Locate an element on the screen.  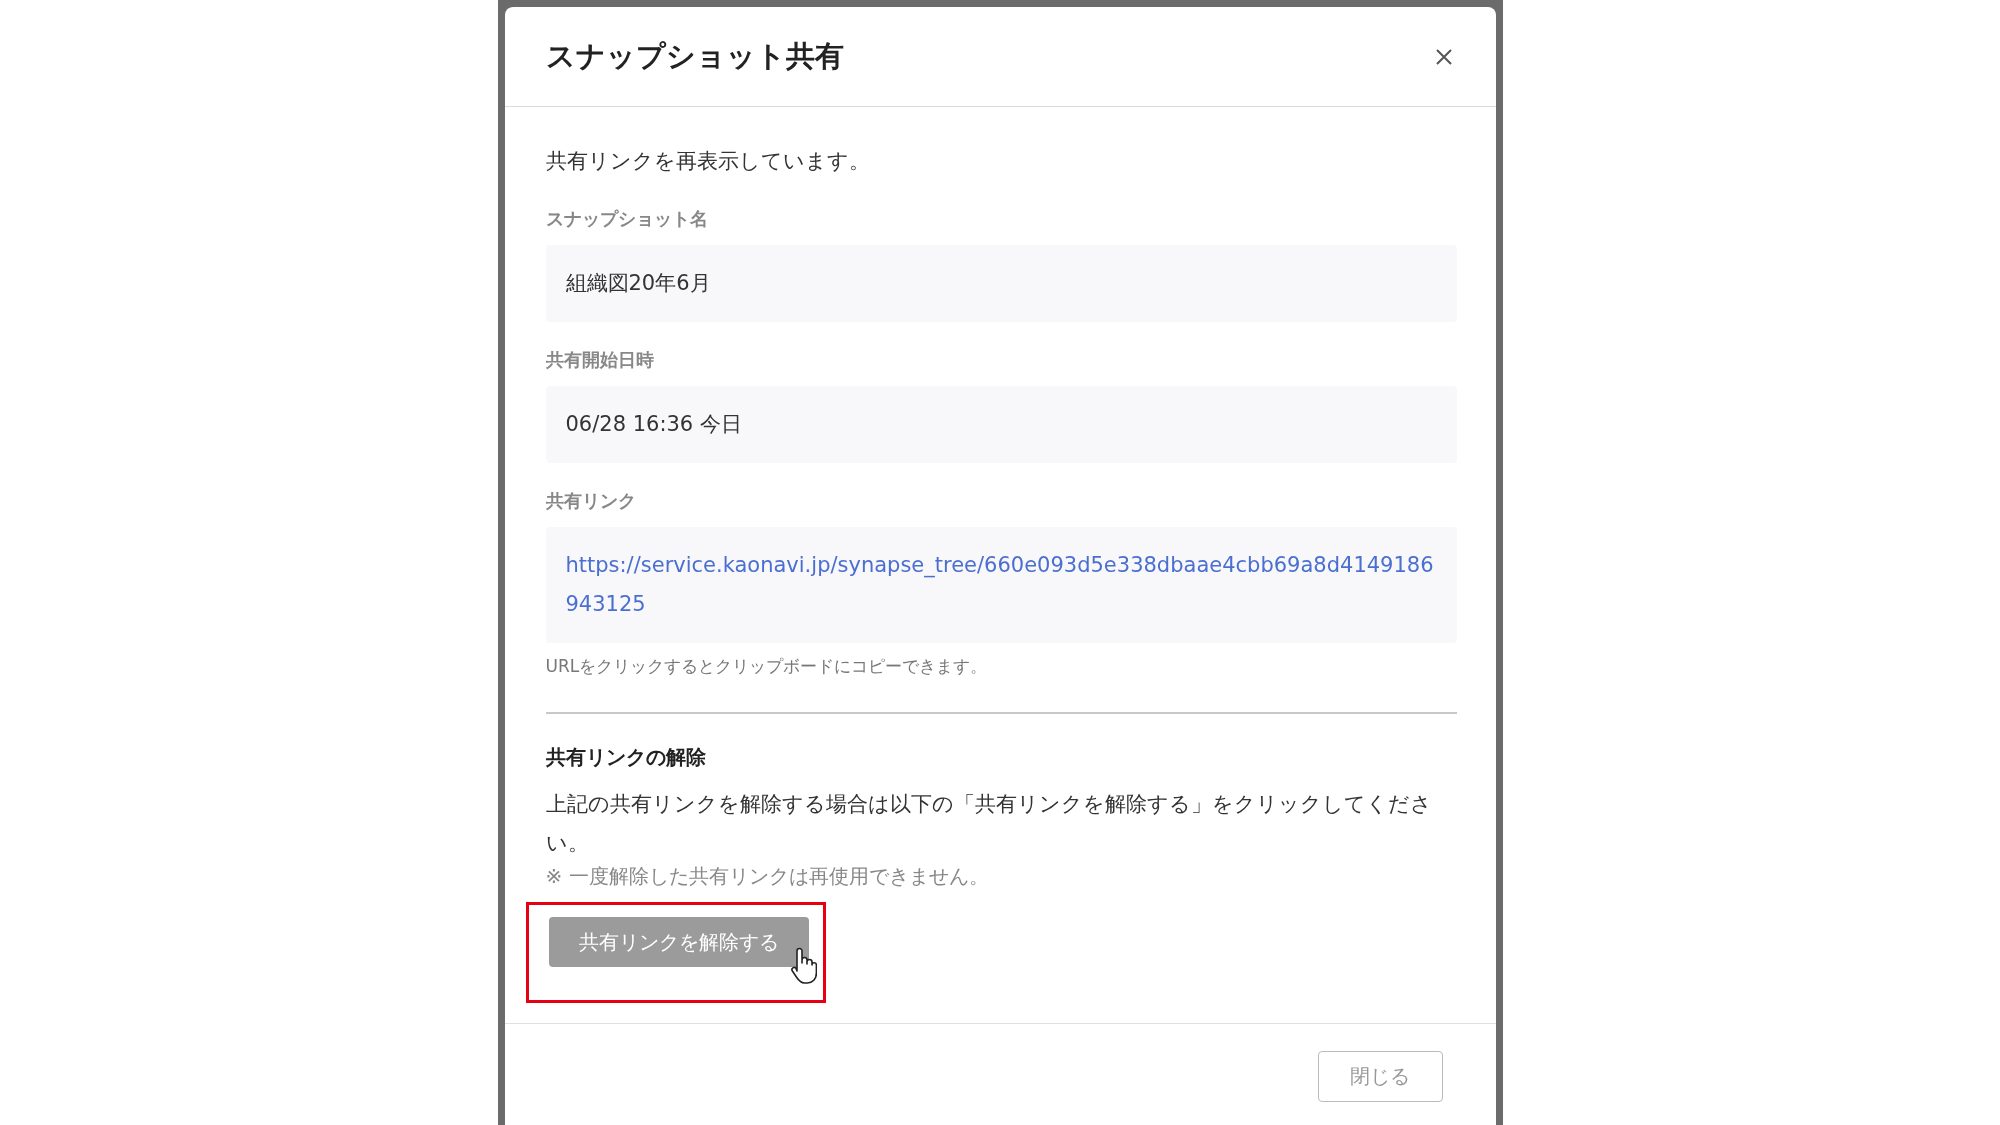
intro-text: 共有リンクを再表示しています。 is located at coordinates (708, 161).